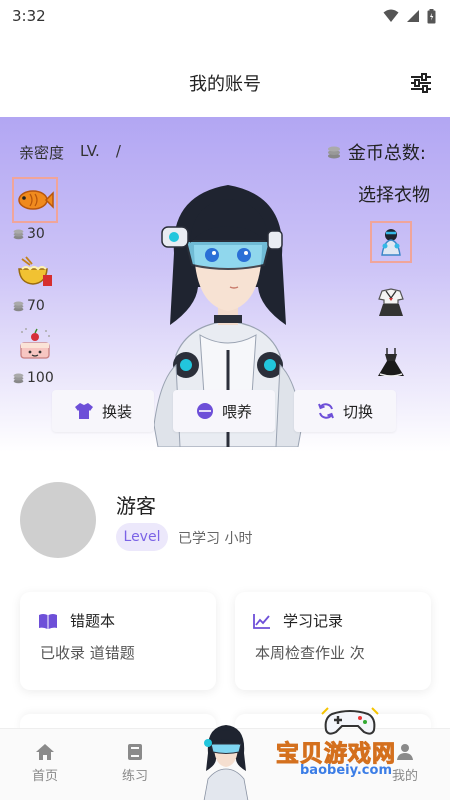 The height and width of the screenshot is (800, 450). I want to click on sailor-uniform-icon, so click(391, 302).